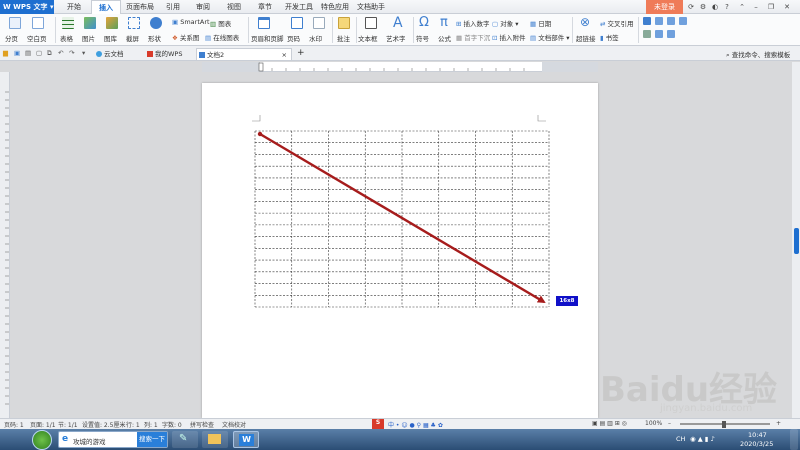 This screenshot has width=800, height=450. What do you see at coordinates (691, 7) in the screenshot?
I see `sync-icon: ⟳` at bounding box center [691, 7].